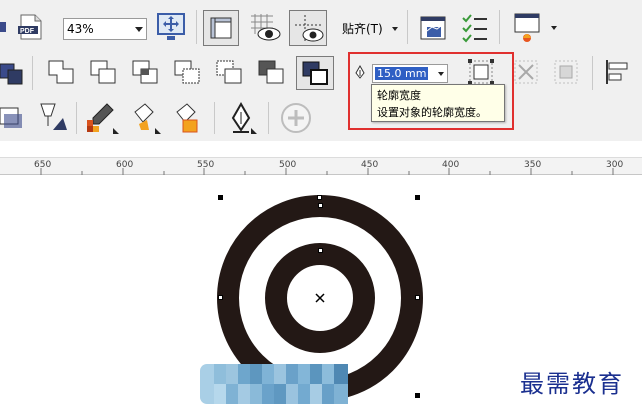 Image resolution: width=642 pixels, height=410 pixels. Describe the element at coordinates (320, 298) in the screenshot. I see `center-marker-icon` at that location.